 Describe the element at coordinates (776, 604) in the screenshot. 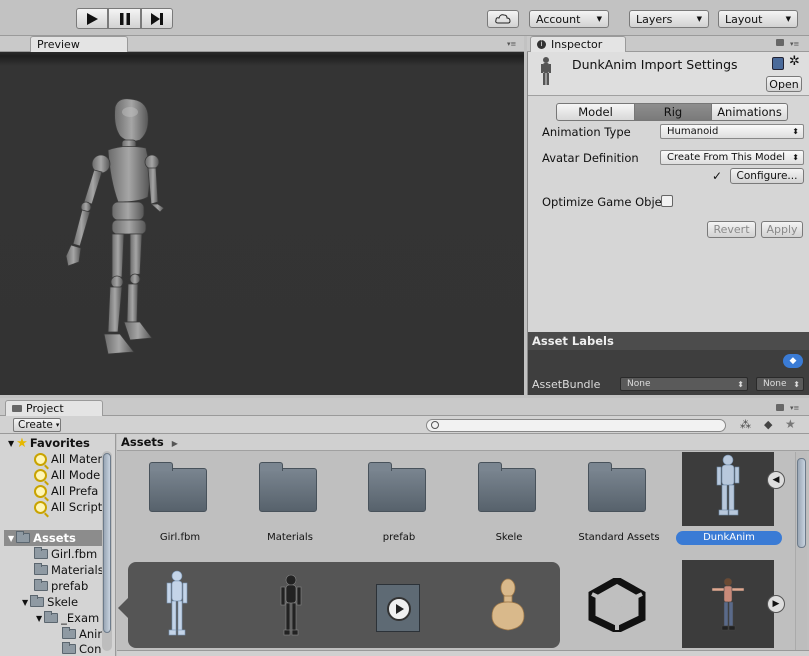

I see `expand-subassets-button: ▶` at that location.